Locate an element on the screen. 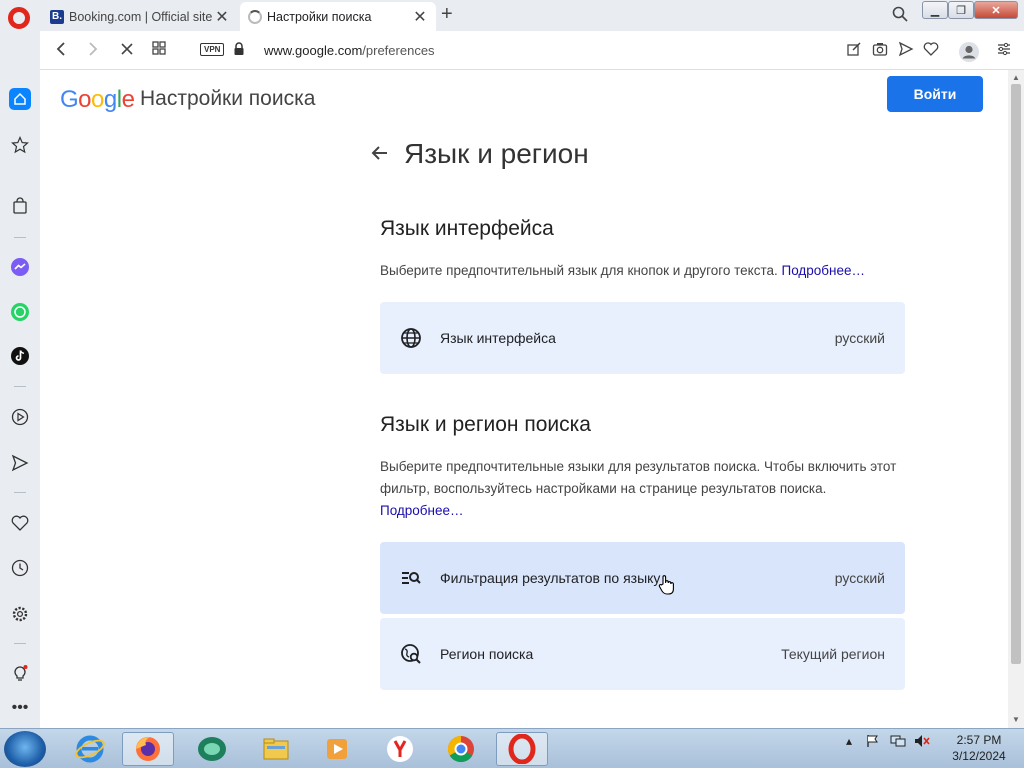 The image size is (1024, 768). globe-icon is located at coordinates (411, 338).